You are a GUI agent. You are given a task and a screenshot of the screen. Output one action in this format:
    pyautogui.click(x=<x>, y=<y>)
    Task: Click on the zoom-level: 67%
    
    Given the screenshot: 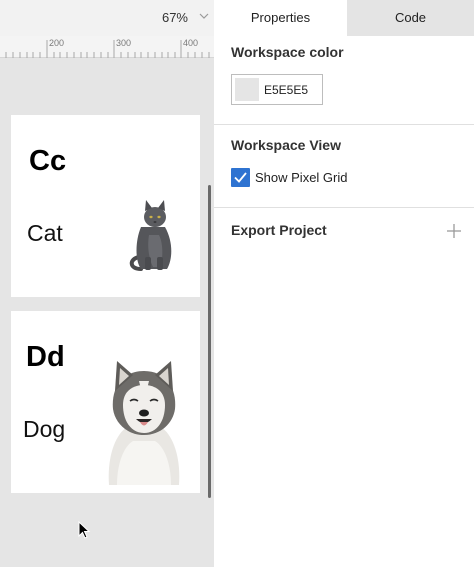 What is the action you would take?
    pyautogui.click(x=175, y=17)
    